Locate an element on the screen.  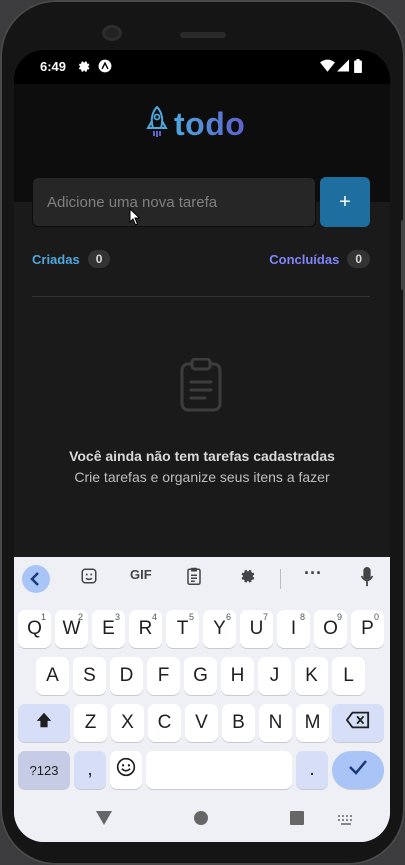
key-u: U7 is located at coordinates (256, 629).